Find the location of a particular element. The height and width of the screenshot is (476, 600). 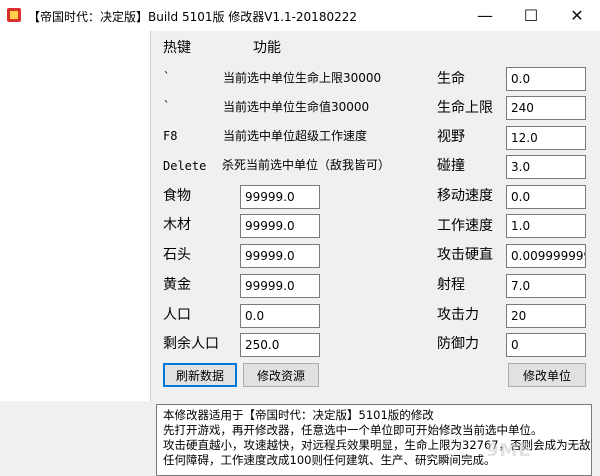

attack-field: 20 is located at coordinates (546, 316).